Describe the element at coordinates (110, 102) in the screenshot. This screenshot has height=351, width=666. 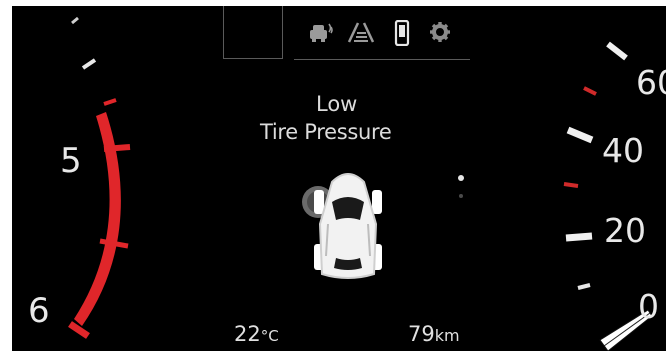
I see `tach-redline-tick` at that location.